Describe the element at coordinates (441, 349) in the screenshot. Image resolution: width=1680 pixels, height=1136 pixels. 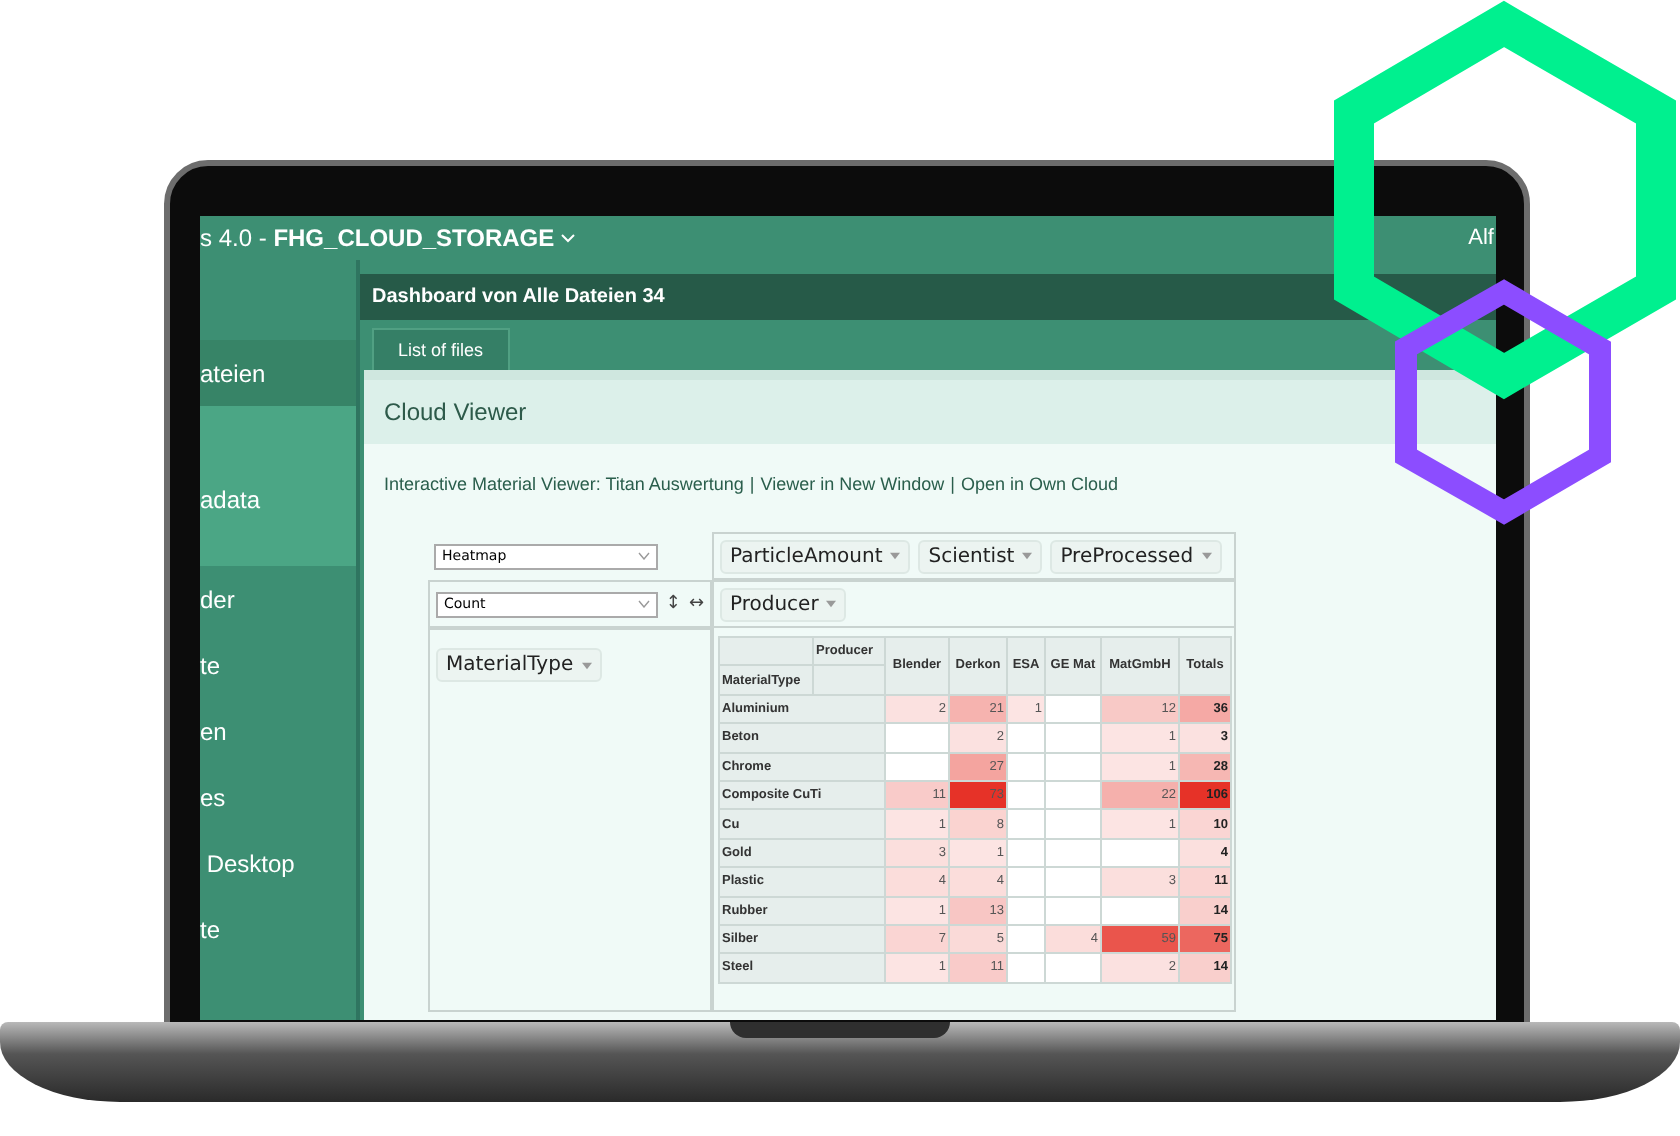
I see `tab: List of files` at that location.